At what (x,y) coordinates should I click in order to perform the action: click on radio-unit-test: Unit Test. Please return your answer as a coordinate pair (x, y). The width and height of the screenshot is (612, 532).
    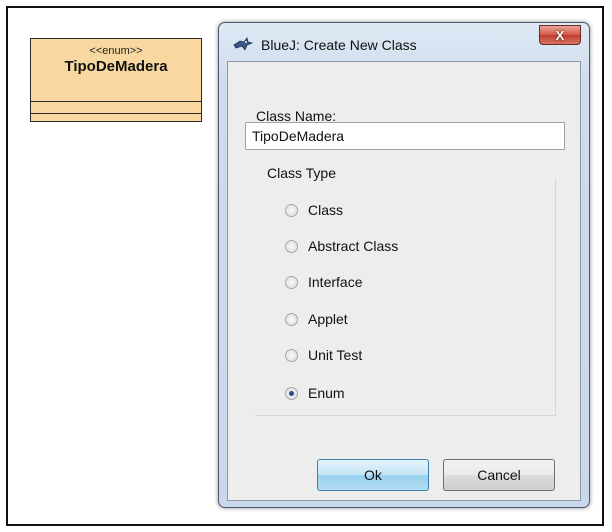
    Looking at the image, I should click on (323, 355).